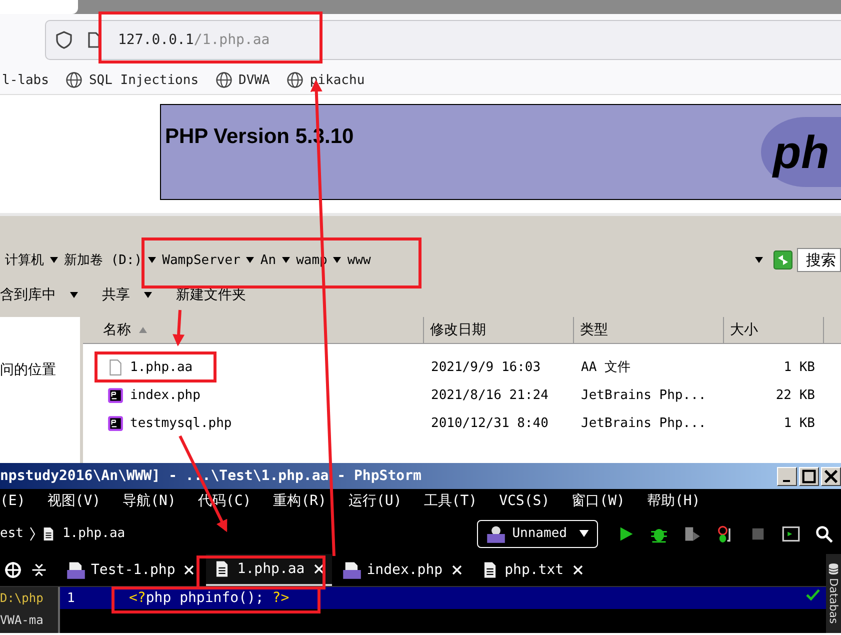 Image resolution: width=841 pixels, height=635 pixels. What do you see at coordinates (673, 501) in the screenshot?
I see `menu-item: 帮助(H)` at bounding box center [673, 501].